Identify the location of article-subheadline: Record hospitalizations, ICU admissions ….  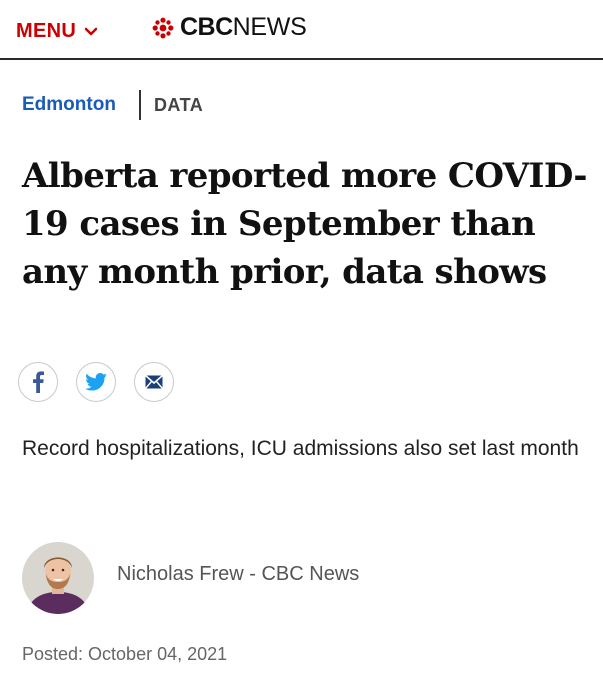
(300, 448).